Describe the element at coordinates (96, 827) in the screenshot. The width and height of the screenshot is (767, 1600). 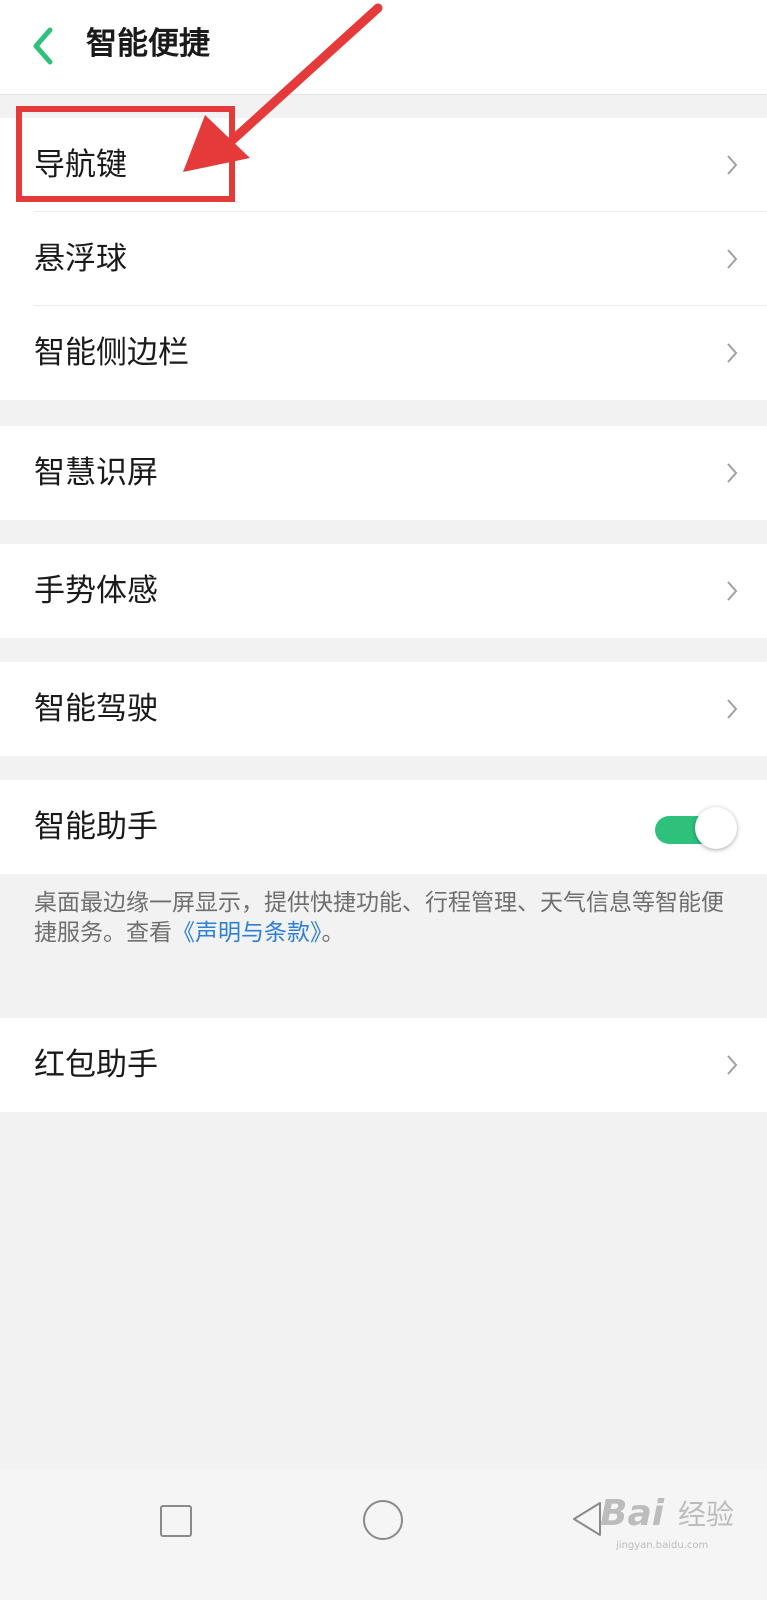
I see `menu-item-label: 智能助手` at that location.